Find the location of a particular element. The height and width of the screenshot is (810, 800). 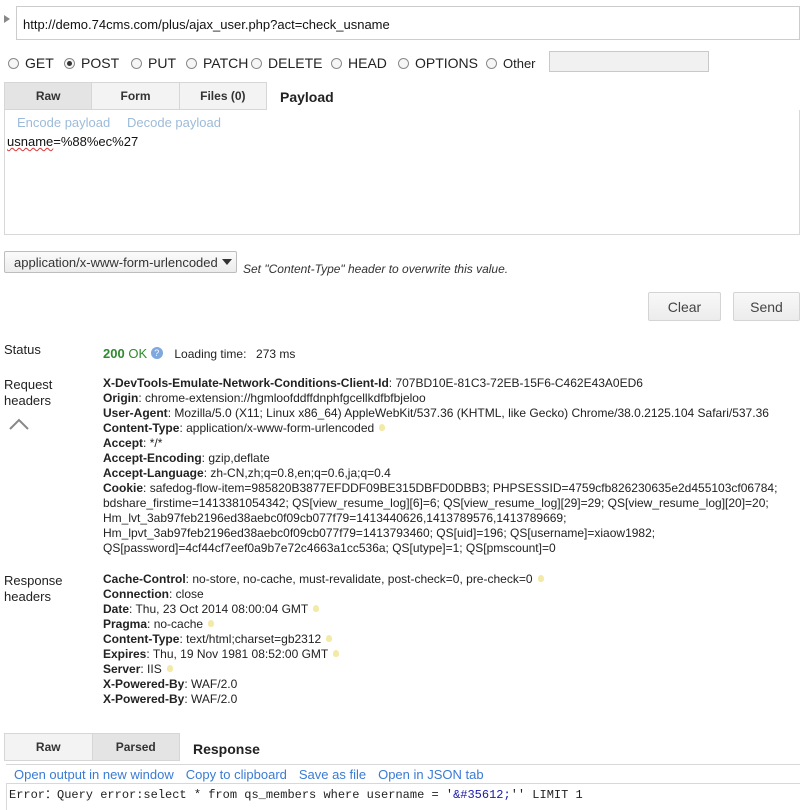

response-header-row: Date: Thu, 23 Oct 2014 08:00:04 GMT is located at coordinates (211, 609).